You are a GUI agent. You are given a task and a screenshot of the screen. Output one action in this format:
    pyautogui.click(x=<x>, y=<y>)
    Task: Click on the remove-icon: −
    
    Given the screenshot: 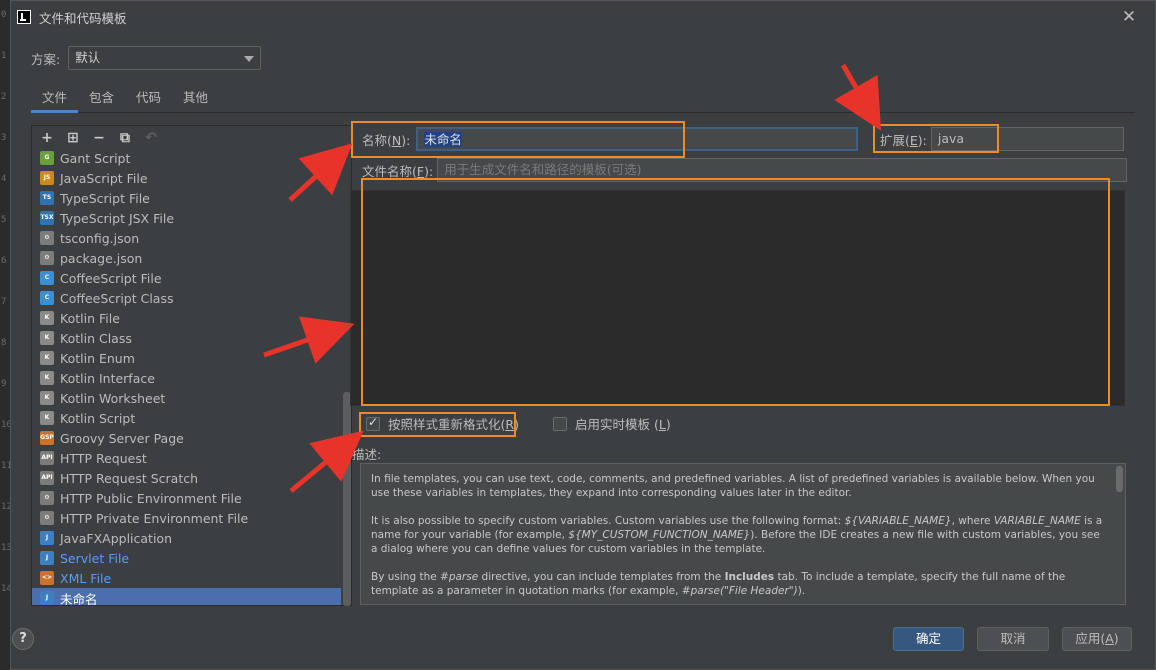 What is the action you would take?
    pyautogui.click(x=99, y=138)
    